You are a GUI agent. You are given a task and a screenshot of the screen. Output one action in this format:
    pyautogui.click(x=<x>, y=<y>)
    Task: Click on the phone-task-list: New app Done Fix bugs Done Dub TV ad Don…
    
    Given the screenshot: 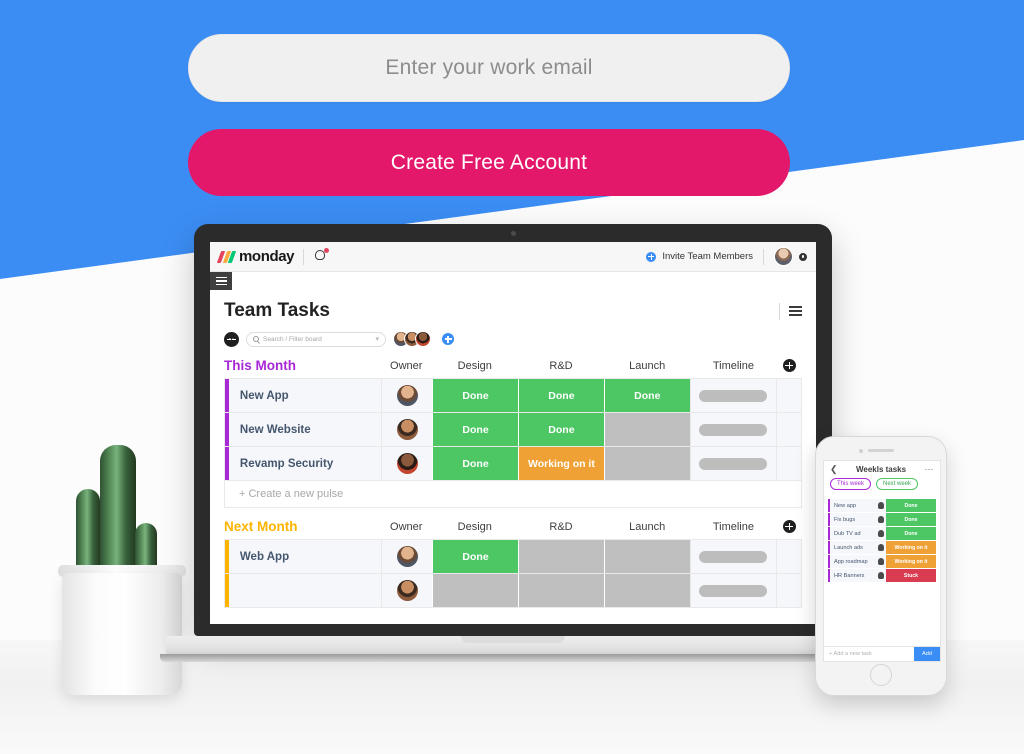 What is the action you would take?
    pyautogui.click(x=882, y=538)
    